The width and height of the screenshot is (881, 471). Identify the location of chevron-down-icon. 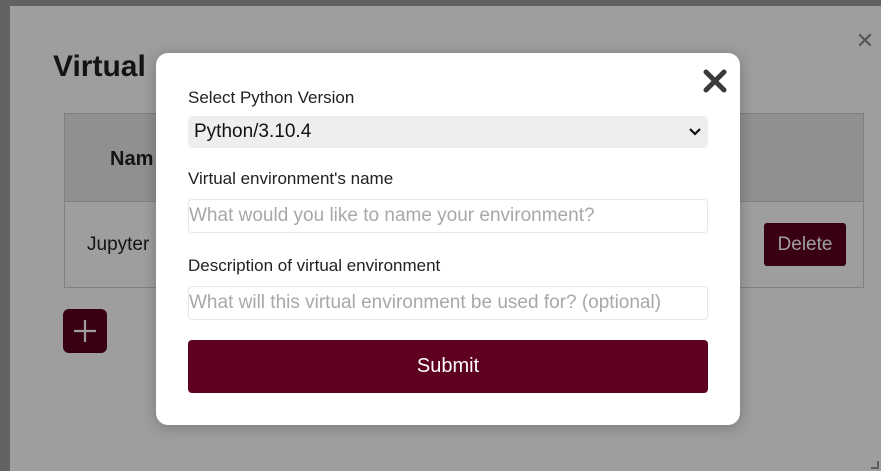
(695, 132).